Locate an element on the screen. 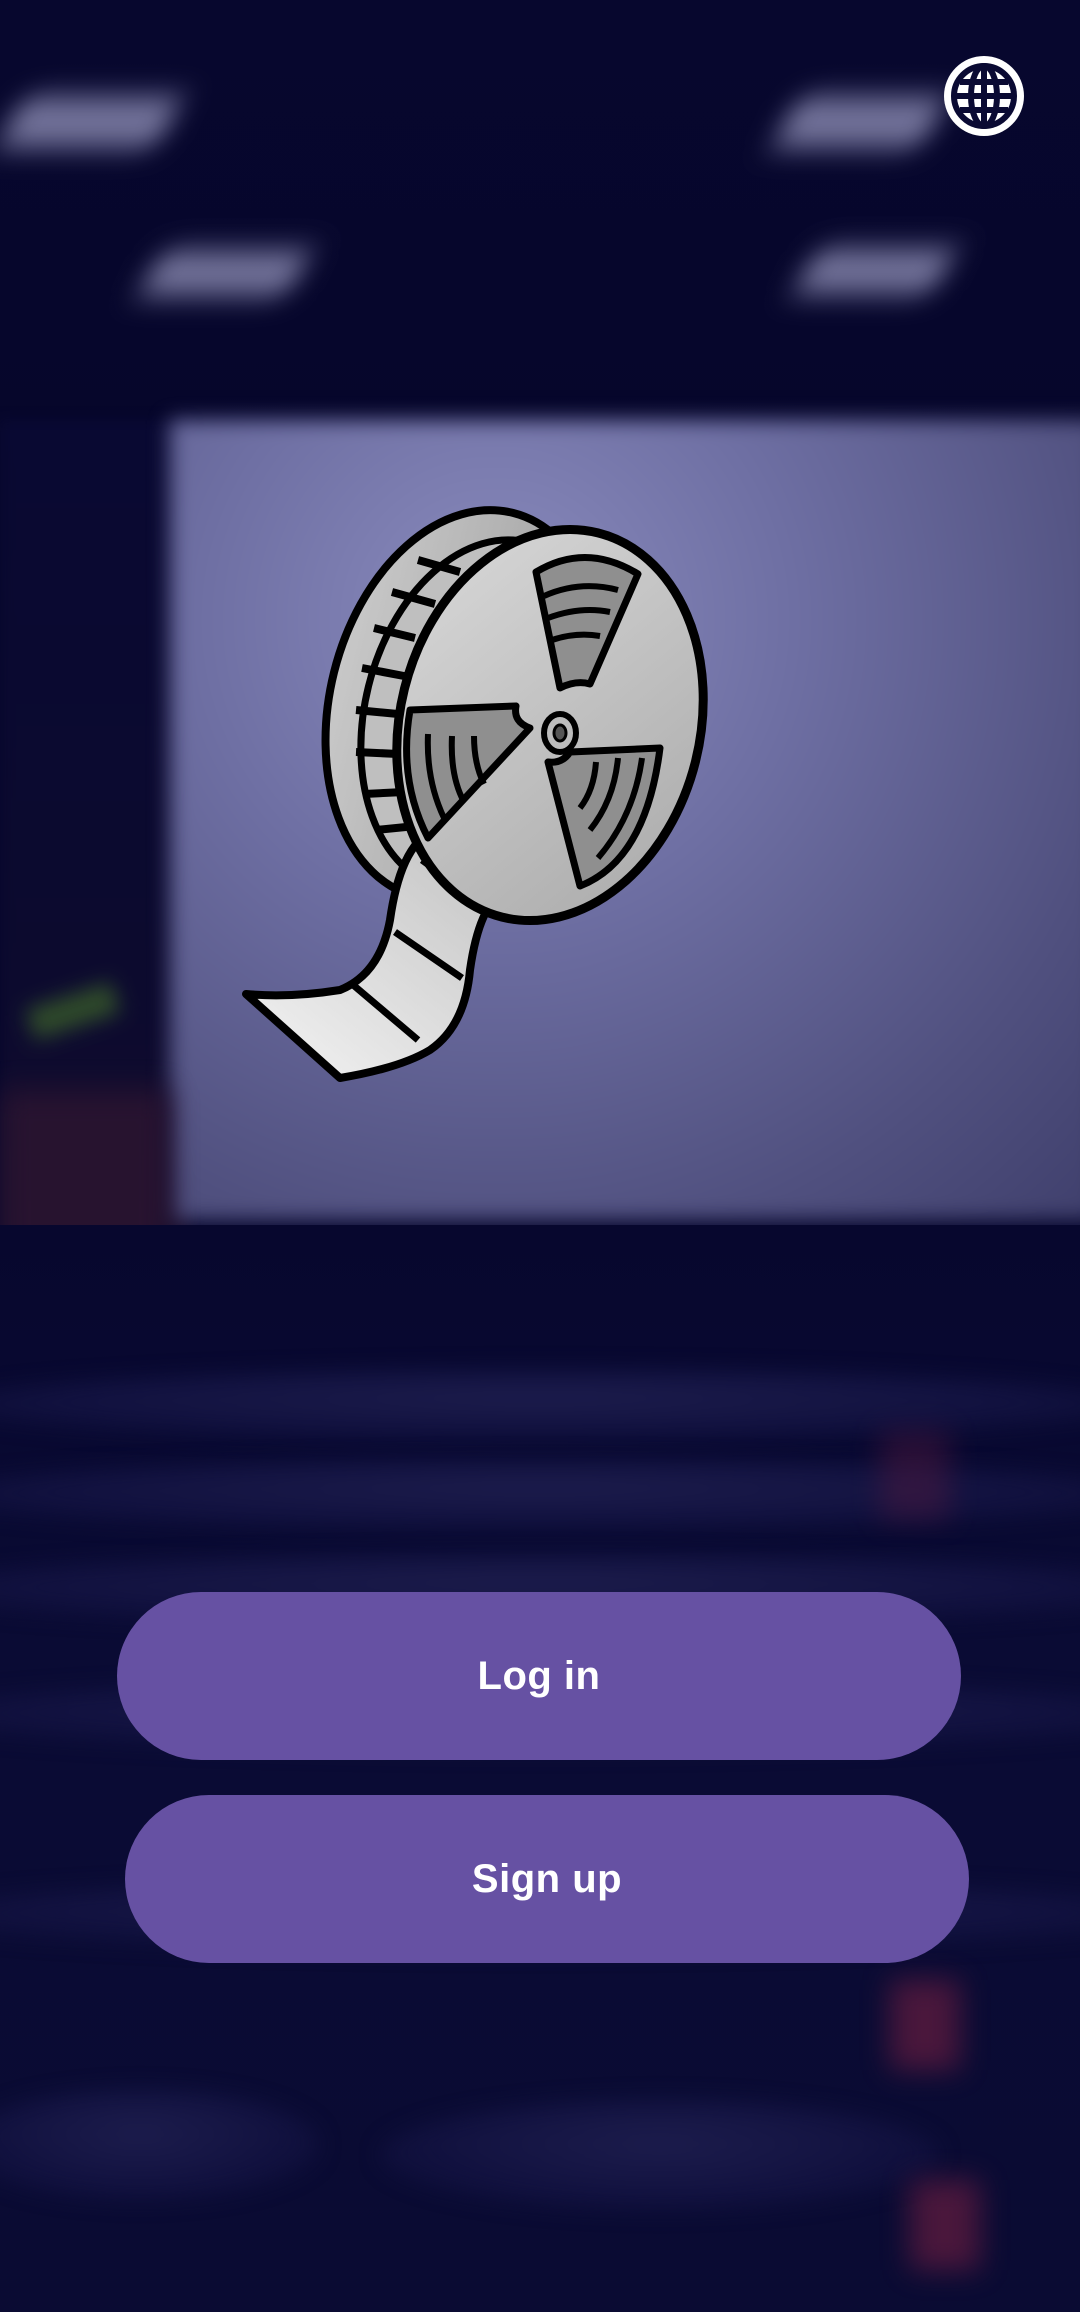 Image resolution: width=1080 pixels, height=2312 pixels. film-reel-icon is located at coordinates (475, 794).